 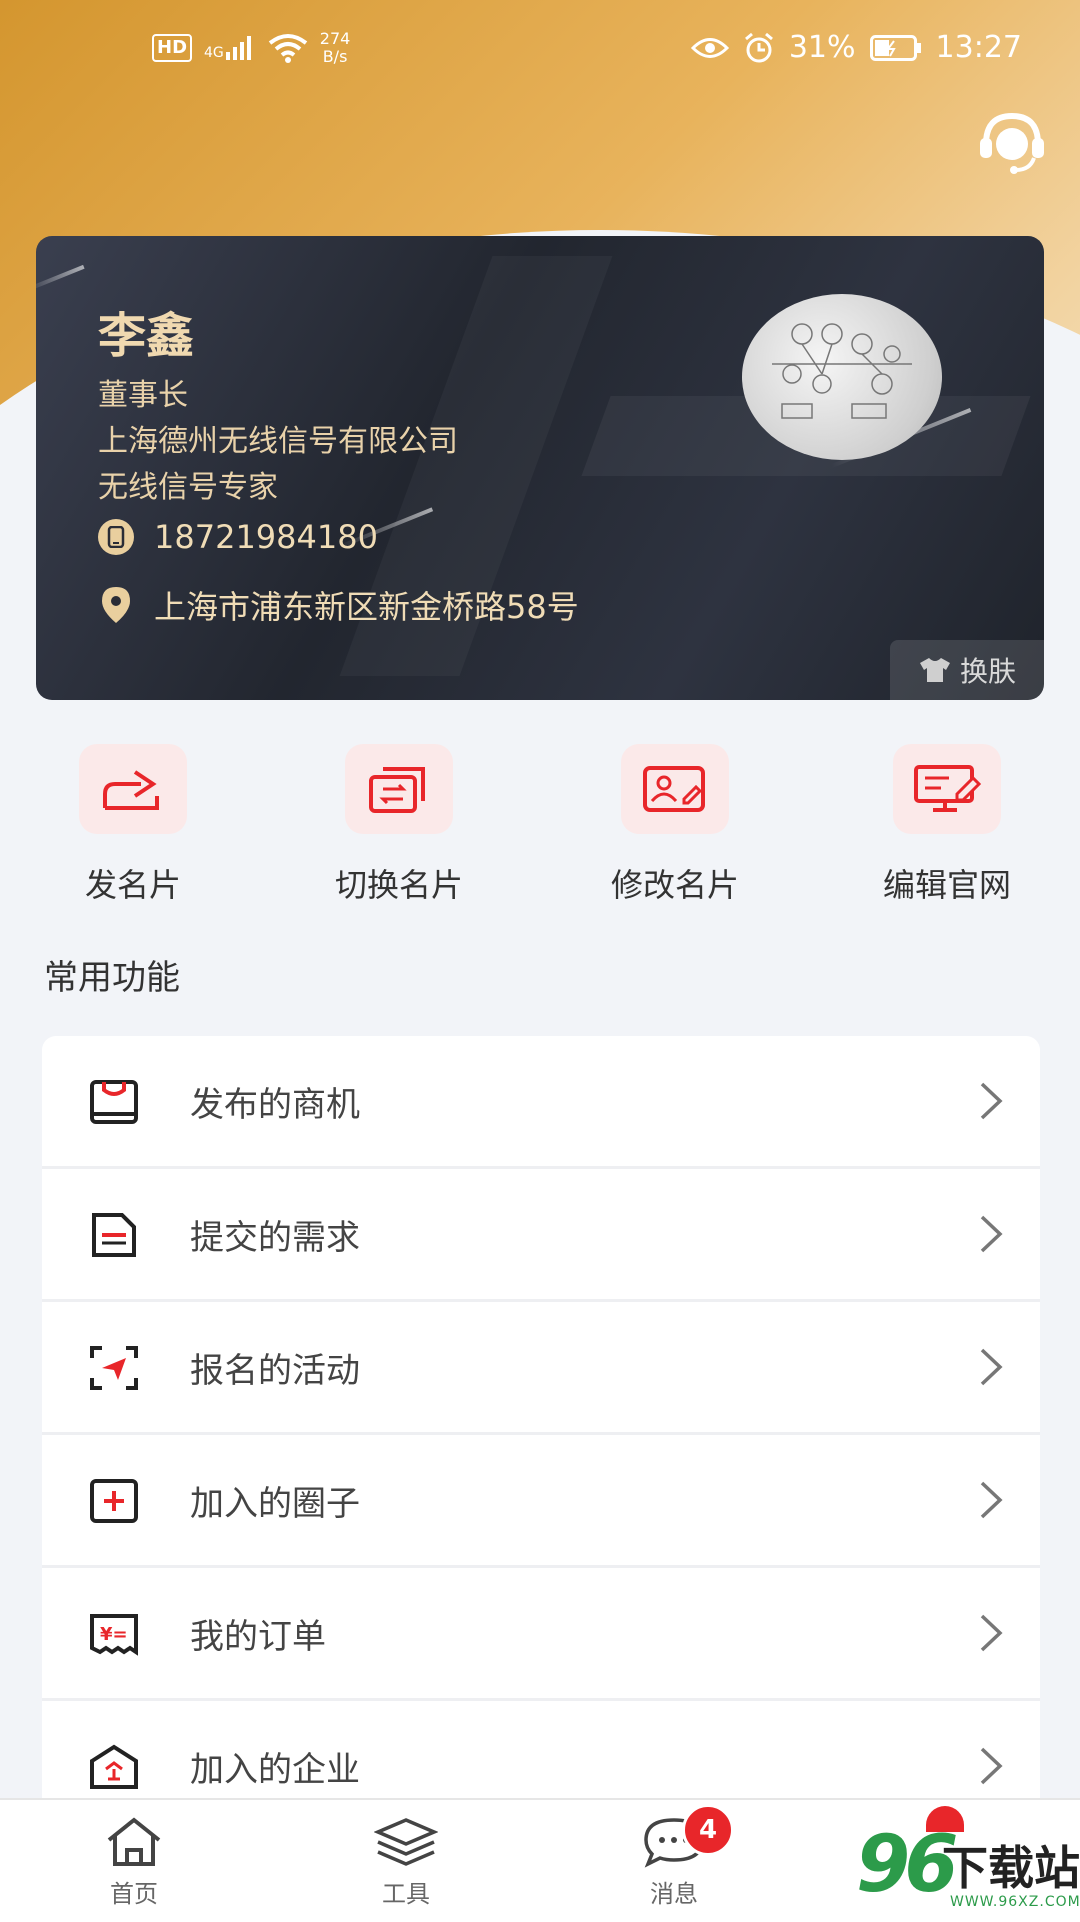 What do you see at coordinates (934, 670) in the screenshot?
I see `tshirt-icon` at bounding box center [934, 670].